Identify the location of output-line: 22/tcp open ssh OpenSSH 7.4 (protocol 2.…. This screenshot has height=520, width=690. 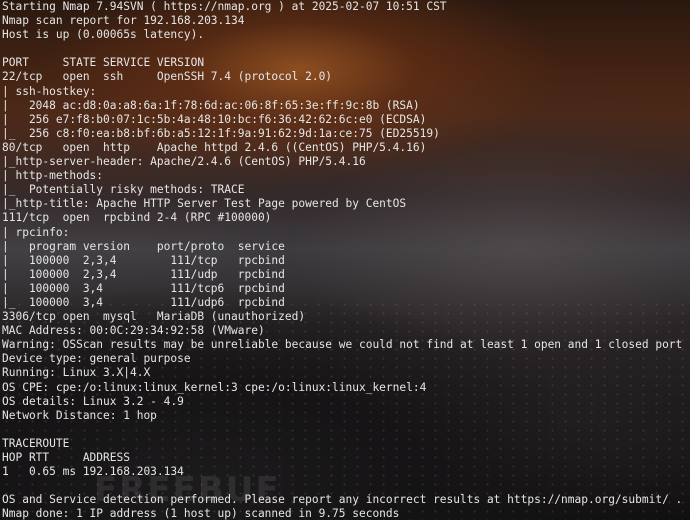
(167, 77).